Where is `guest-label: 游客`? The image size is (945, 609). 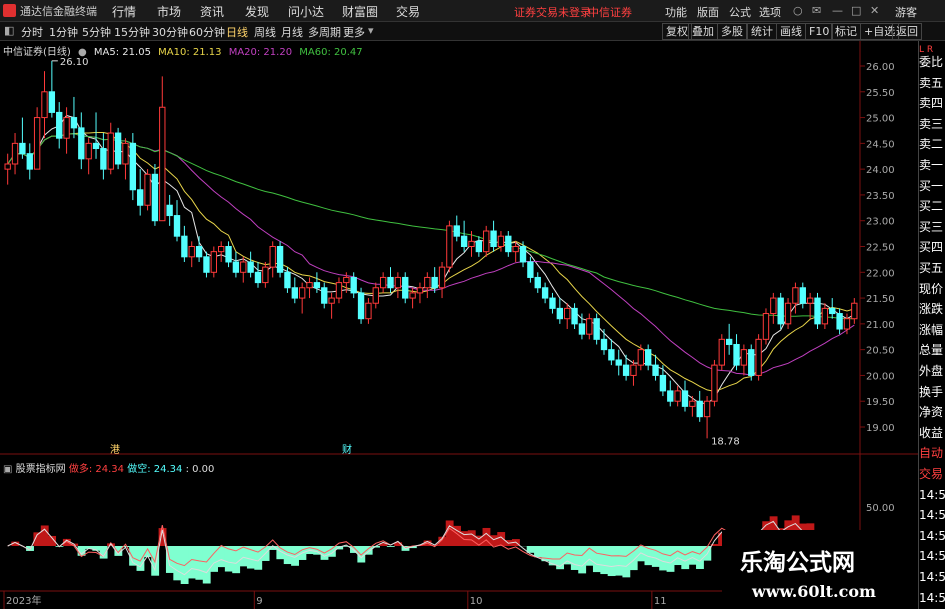
guest-label: 游客 is located at coordinates (906, 12).